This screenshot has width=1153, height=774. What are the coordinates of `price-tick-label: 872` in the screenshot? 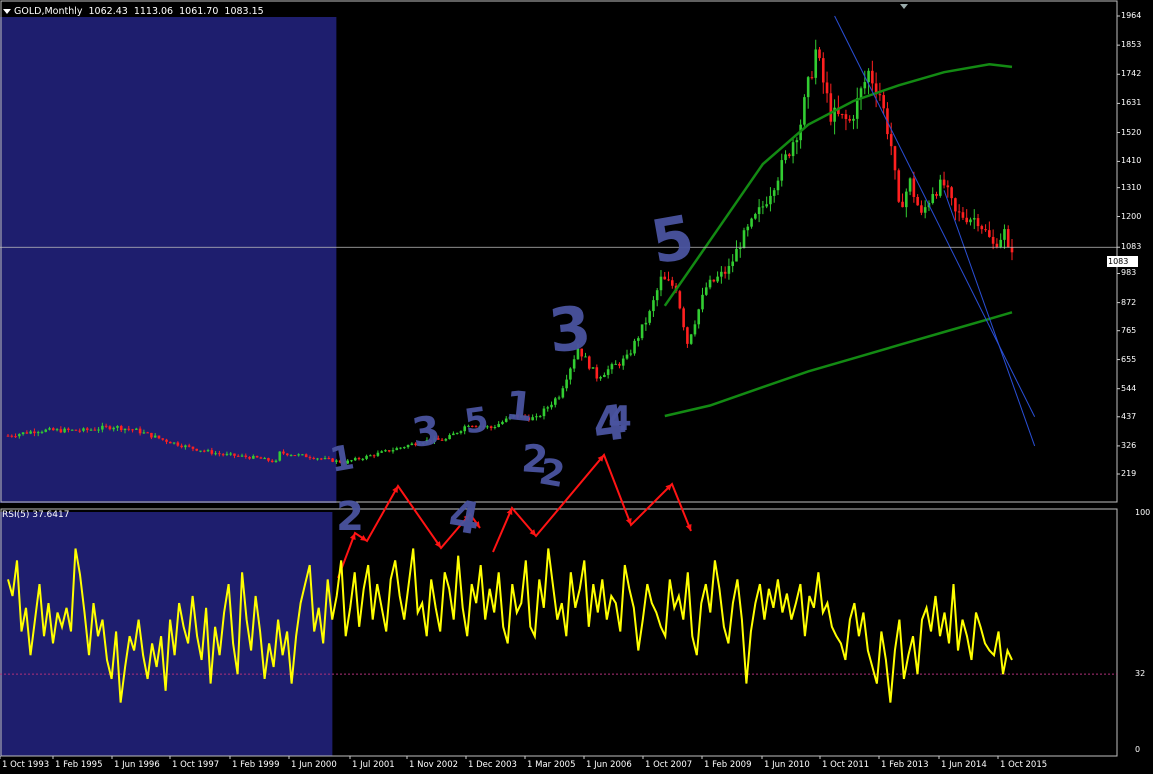 It's located at (1129, 302).